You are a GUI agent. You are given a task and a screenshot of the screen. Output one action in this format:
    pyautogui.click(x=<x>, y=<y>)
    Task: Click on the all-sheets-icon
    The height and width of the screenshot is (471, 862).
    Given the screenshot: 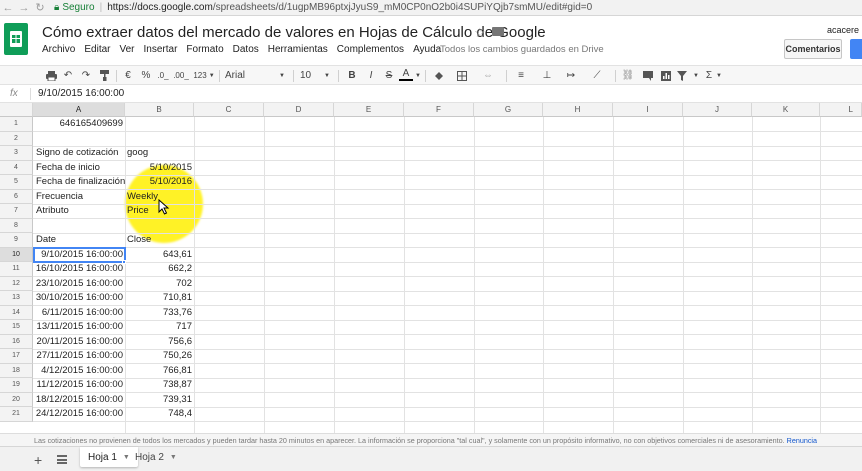 What is the action you would take?
    pyautogui.click(x=62, y=459)
    